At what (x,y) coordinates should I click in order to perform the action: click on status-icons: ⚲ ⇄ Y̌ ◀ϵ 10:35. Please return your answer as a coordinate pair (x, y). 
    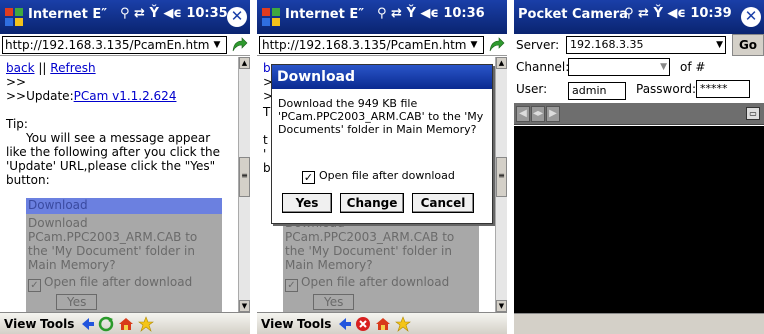
    Looking at the image, I should click on (174, 13).